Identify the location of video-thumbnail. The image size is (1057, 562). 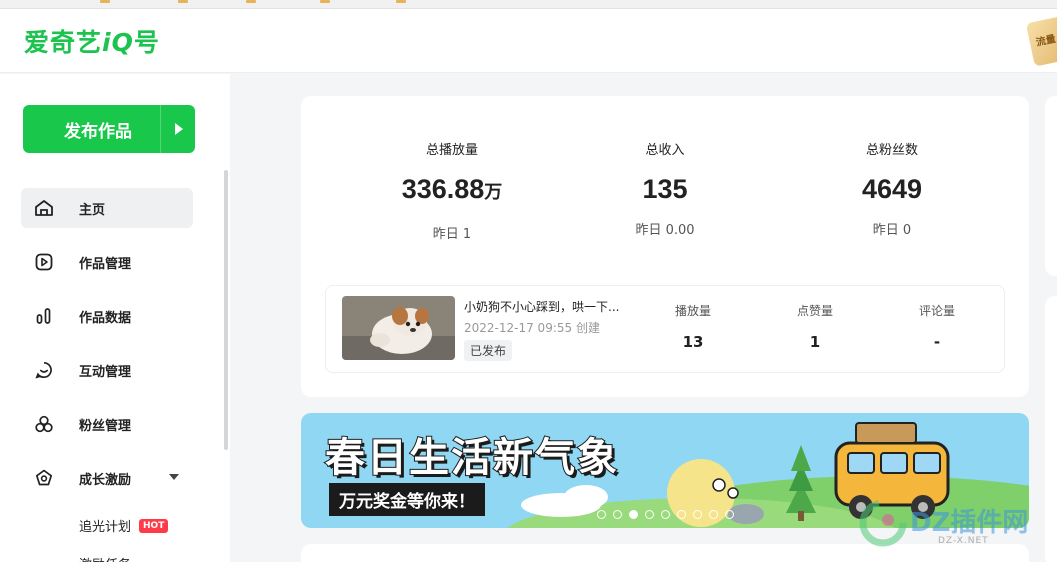
(398, 328).